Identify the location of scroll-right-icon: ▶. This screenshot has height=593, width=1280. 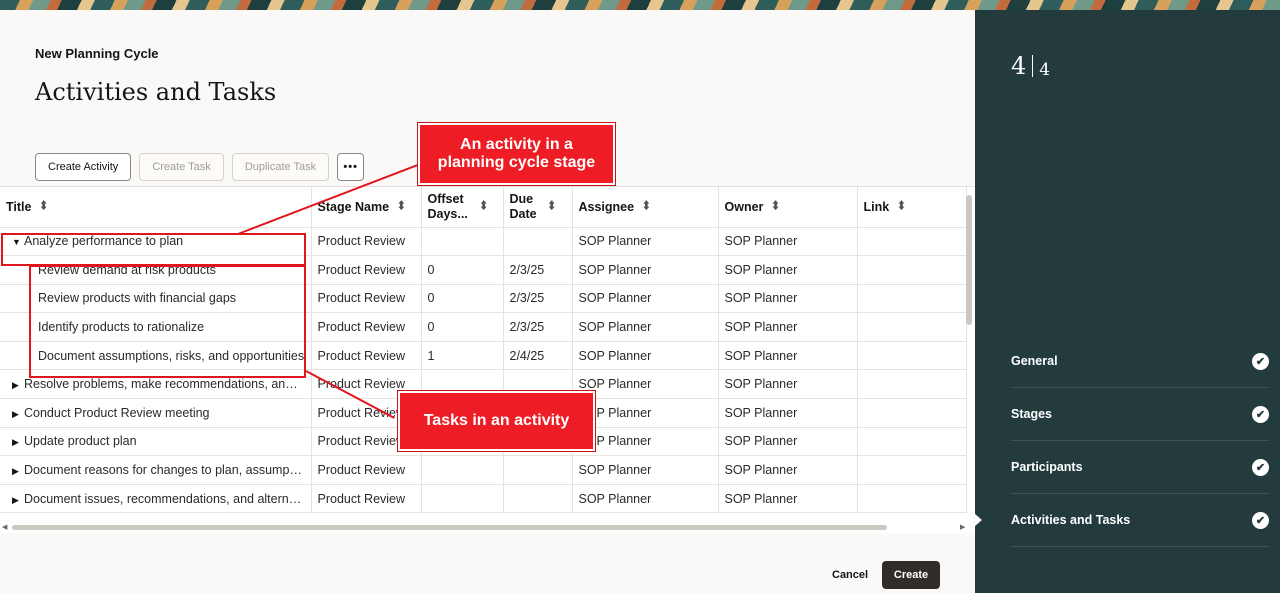
(962, 527).